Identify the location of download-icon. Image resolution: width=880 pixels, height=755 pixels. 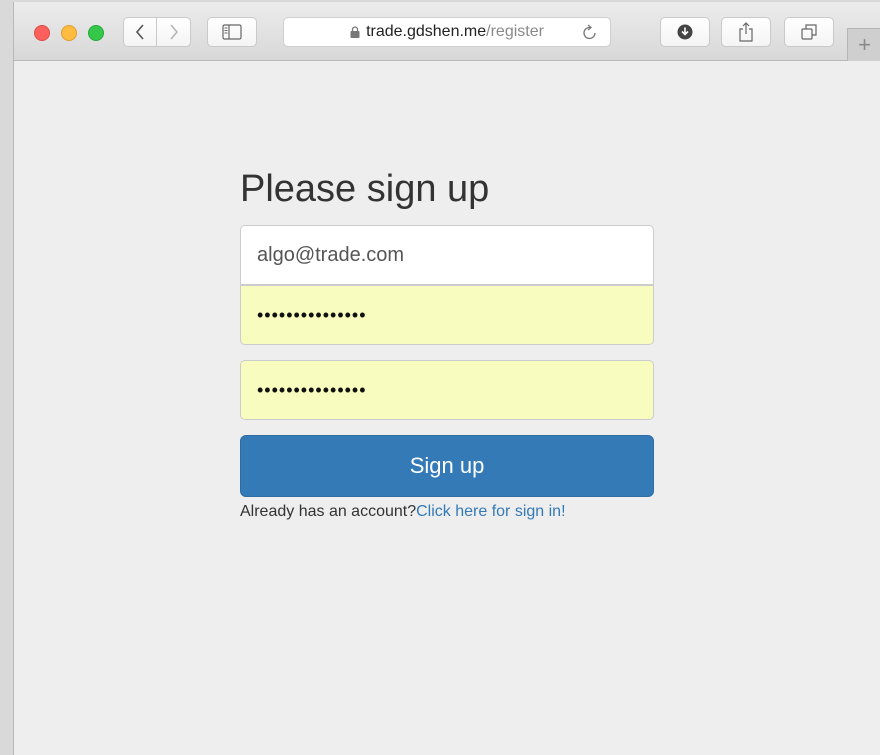
(685, 32).